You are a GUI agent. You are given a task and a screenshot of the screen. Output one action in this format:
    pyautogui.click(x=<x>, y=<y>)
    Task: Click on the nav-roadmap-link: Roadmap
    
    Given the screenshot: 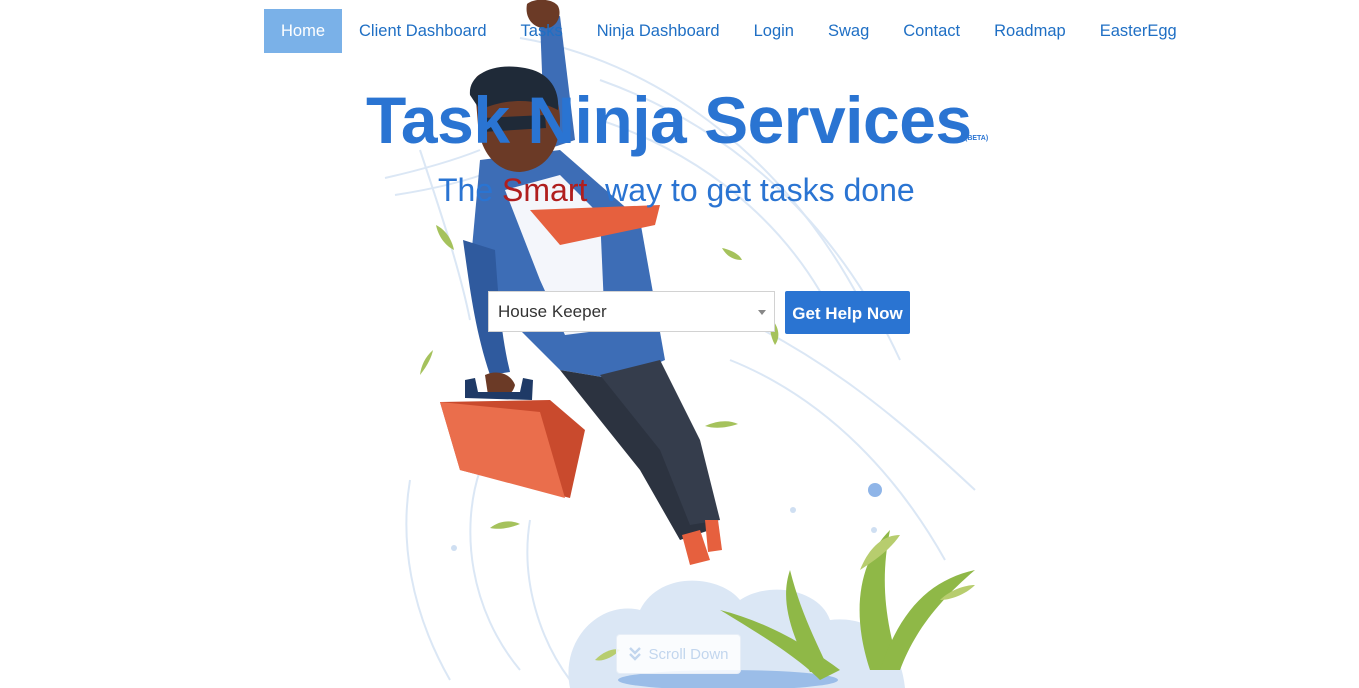 What is the action you would take?
    pyautogui.click(x=1030, y=31)
    